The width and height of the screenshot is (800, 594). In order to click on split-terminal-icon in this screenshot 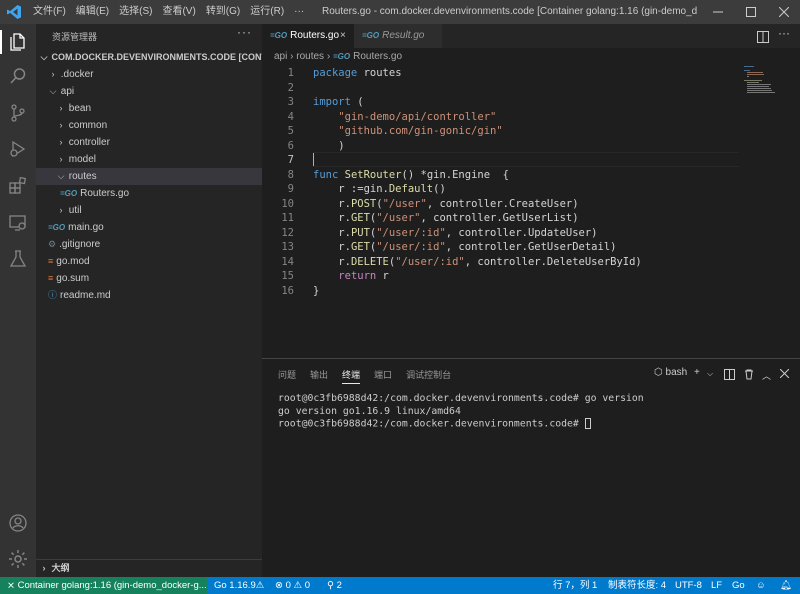, I will do `click(729, 376)`.